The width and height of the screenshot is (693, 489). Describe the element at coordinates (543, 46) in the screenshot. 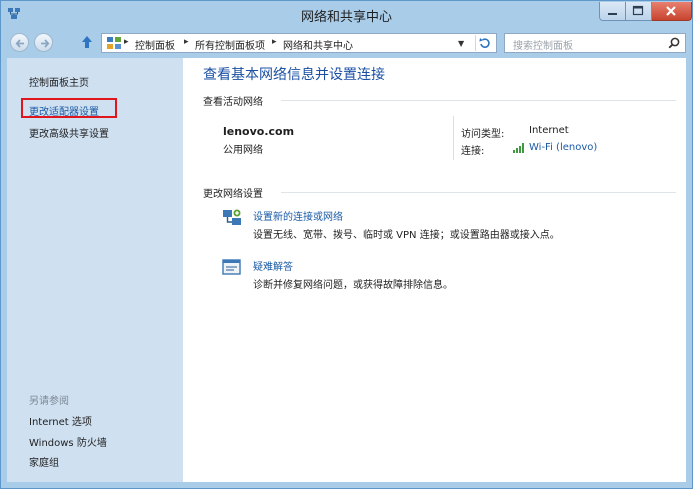

I see `search-placeholder: 搜索控制面板` at that location.